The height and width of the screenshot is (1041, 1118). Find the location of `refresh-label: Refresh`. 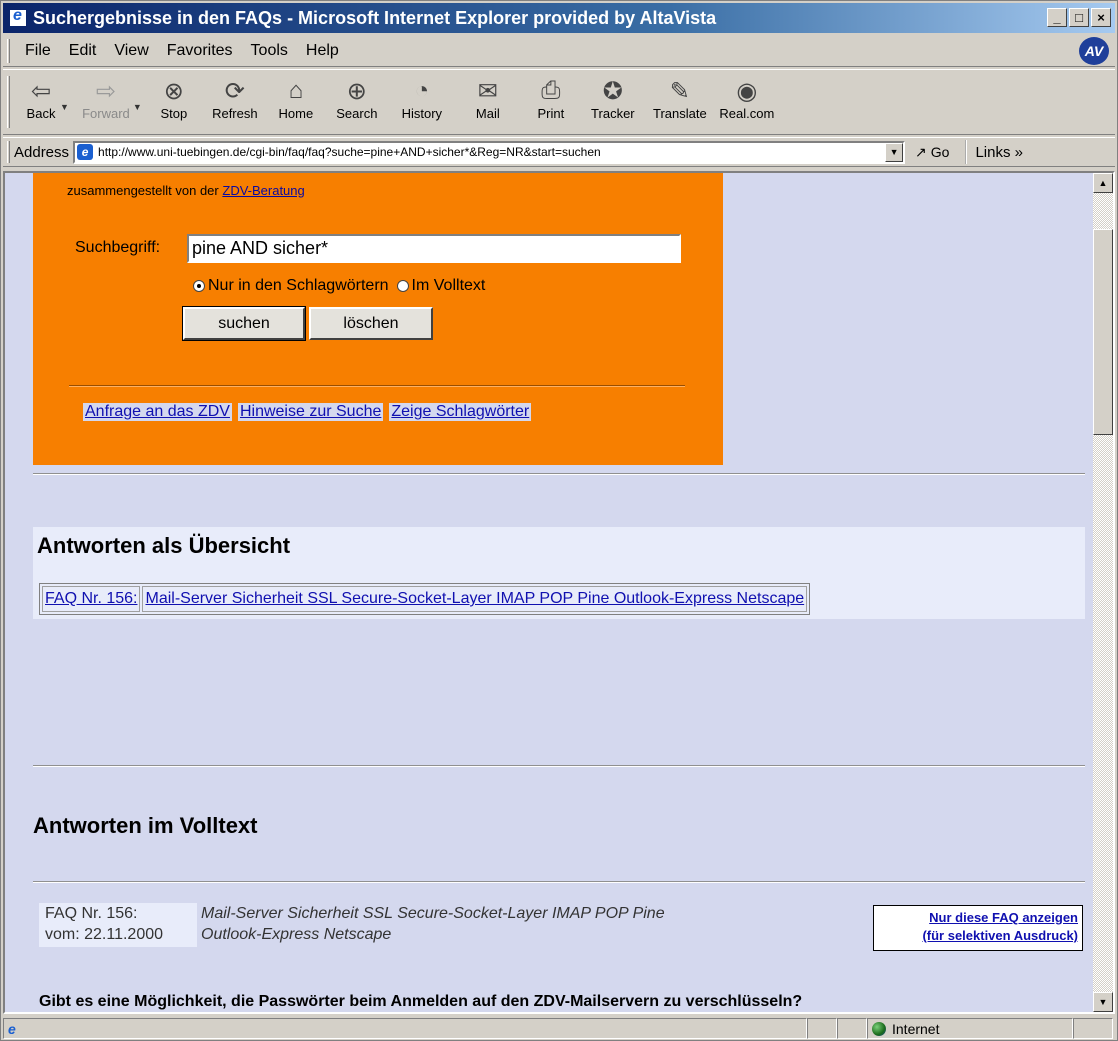

refresh-label: Refresh is located at coordinates (235, 113).